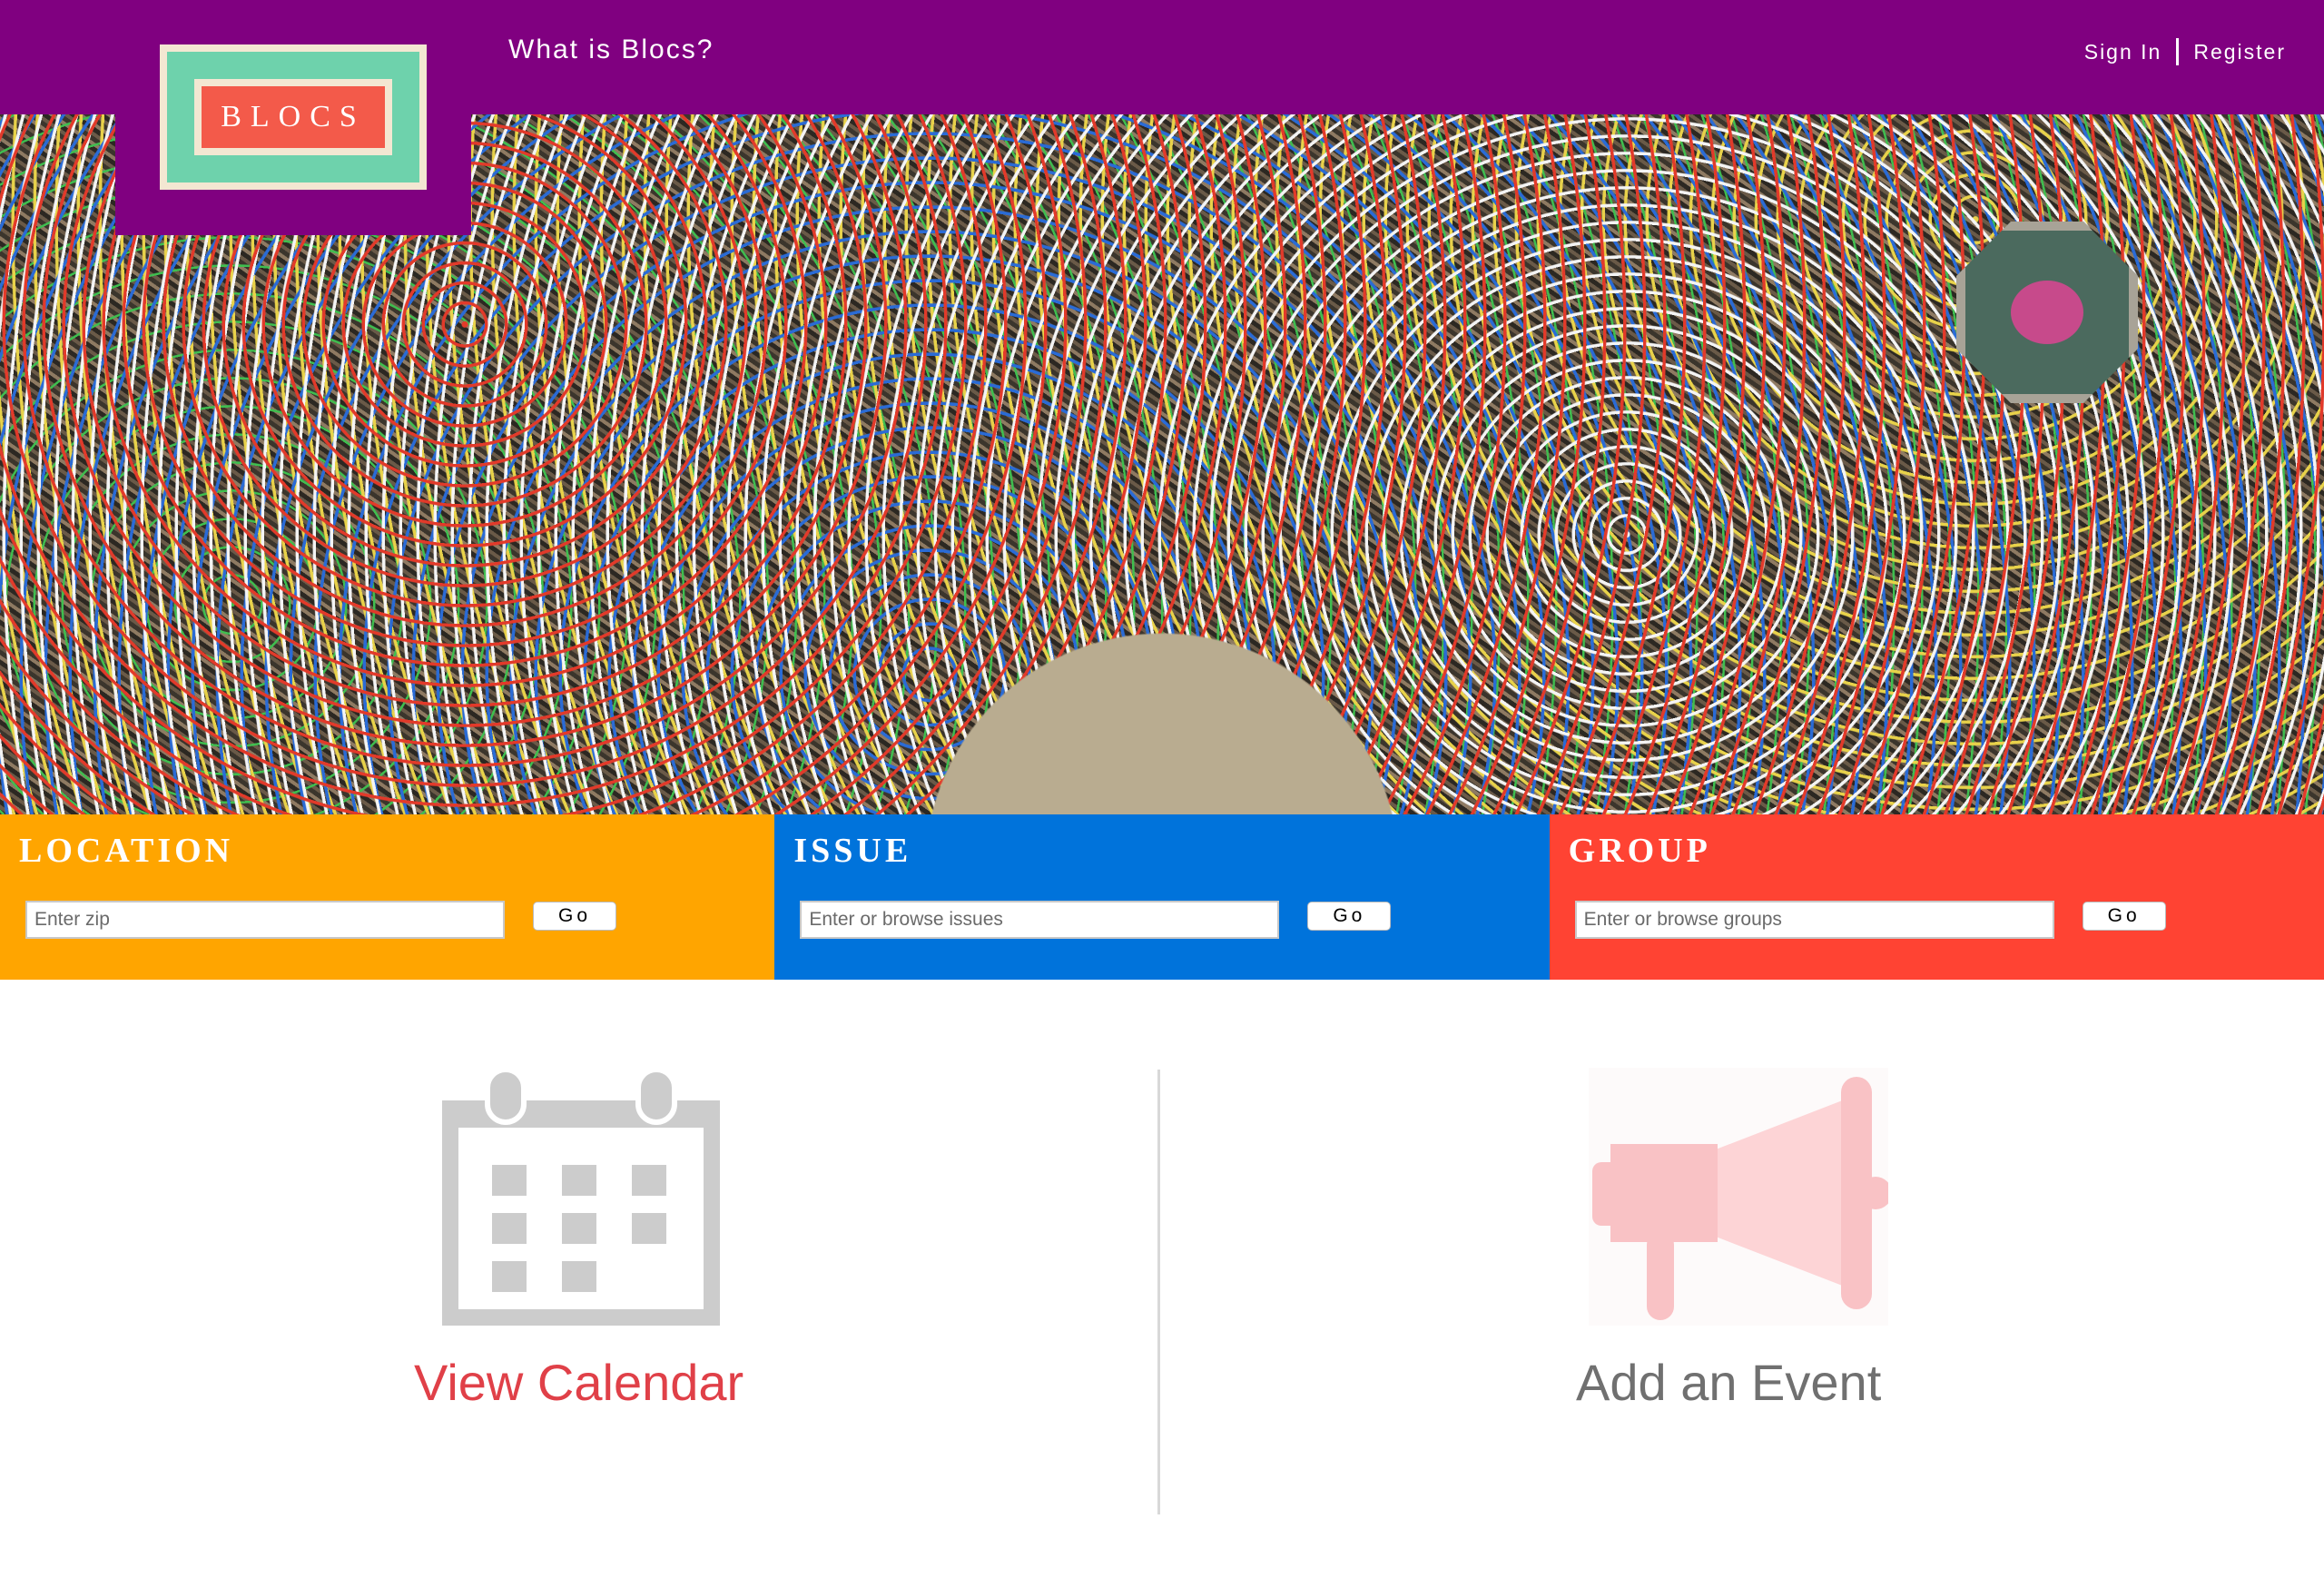 The image size is (2324, 1578). I want to click on auth-links: Sign In Register, so click(2185, 51).